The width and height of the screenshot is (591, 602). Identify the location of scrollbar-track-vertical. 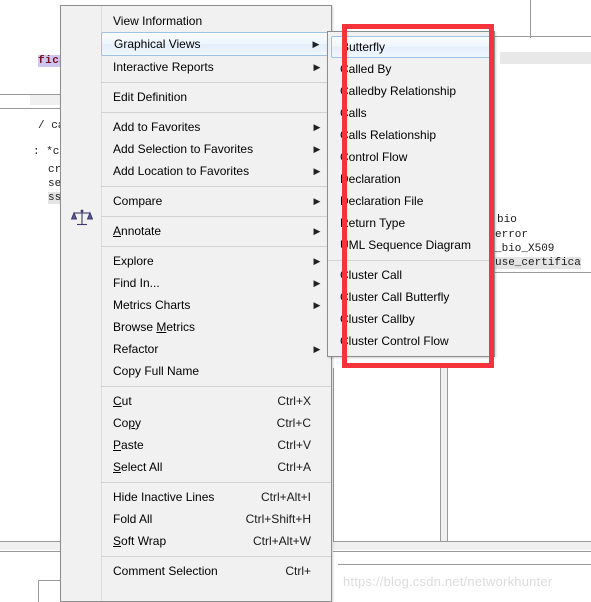
(444, 458).